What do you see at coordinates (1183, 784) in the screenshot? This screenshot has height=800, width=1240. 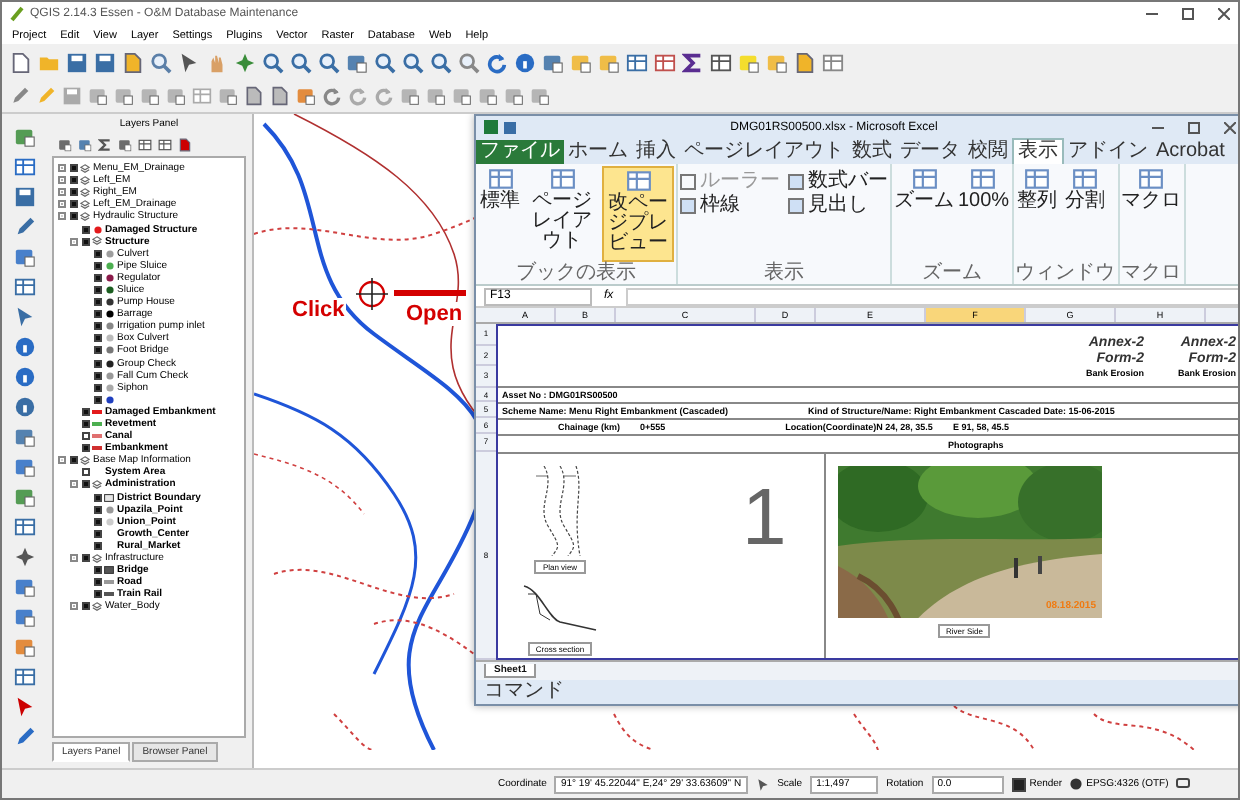 I see `message-icon` at bounding box center [1183, 784].